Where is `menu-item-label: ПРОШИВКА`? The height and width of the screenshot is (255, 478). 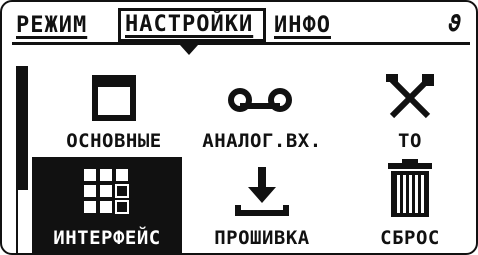 menu-item-label: ПРОШИВКА is located at coordinates (262, 238).